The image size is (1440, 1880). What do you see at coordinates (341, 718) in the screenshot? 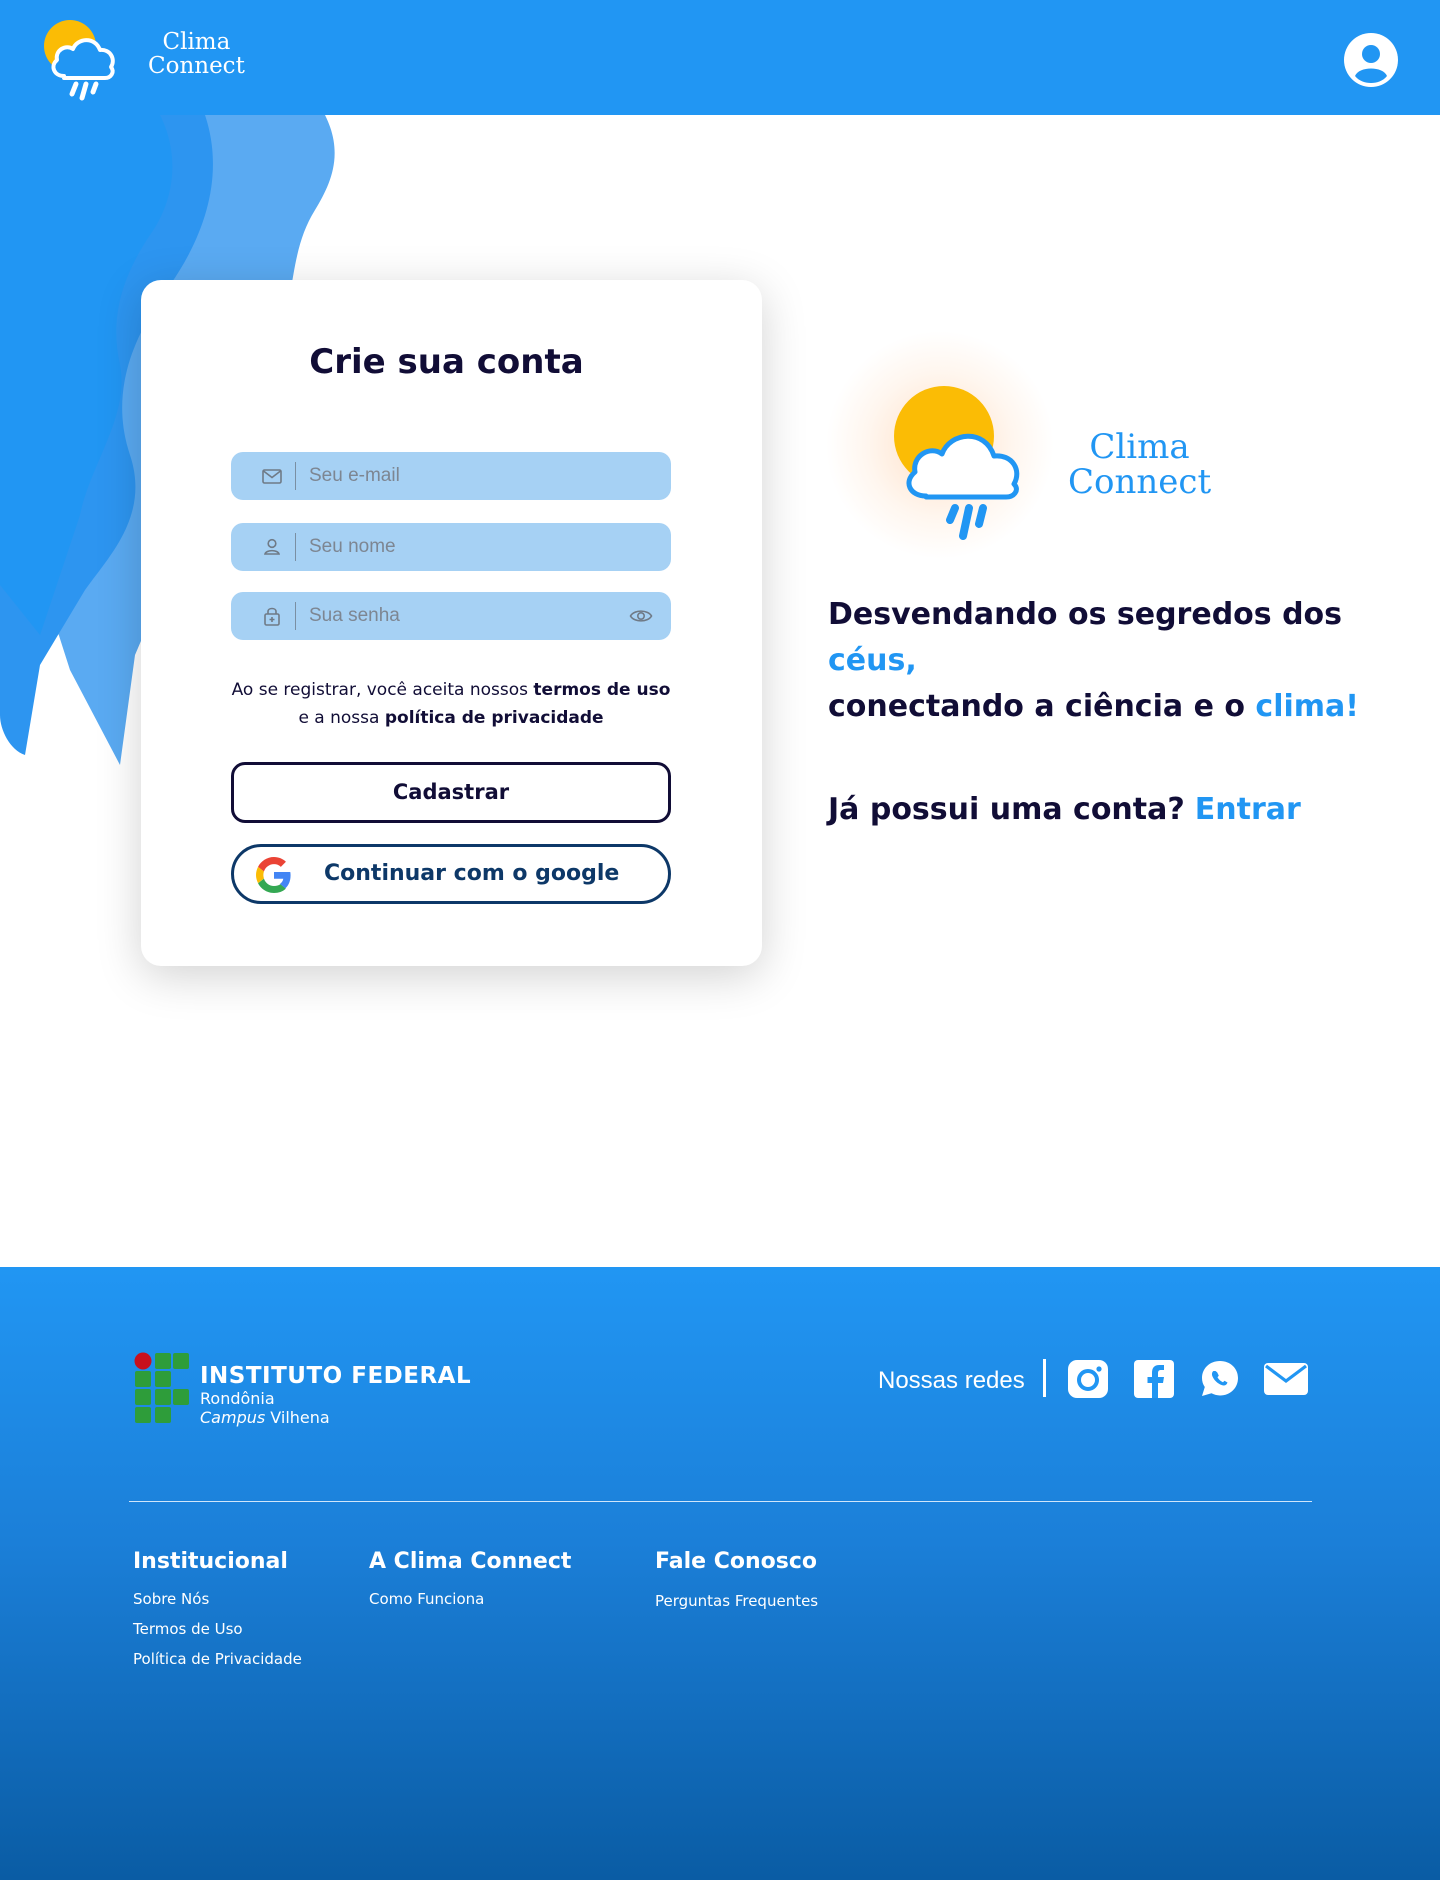
I see `terms-text-2: e a nossa` at bounding box center [341, 718].